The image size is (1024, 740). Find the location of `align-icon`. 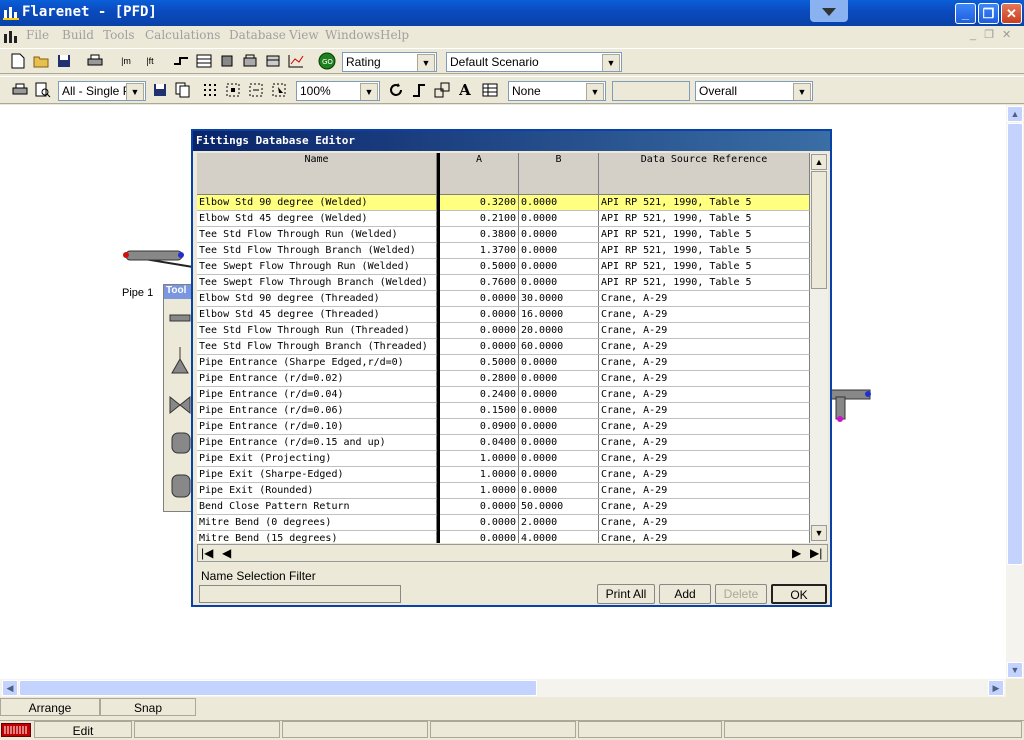

align-icon is located at coordinates (256, 90).